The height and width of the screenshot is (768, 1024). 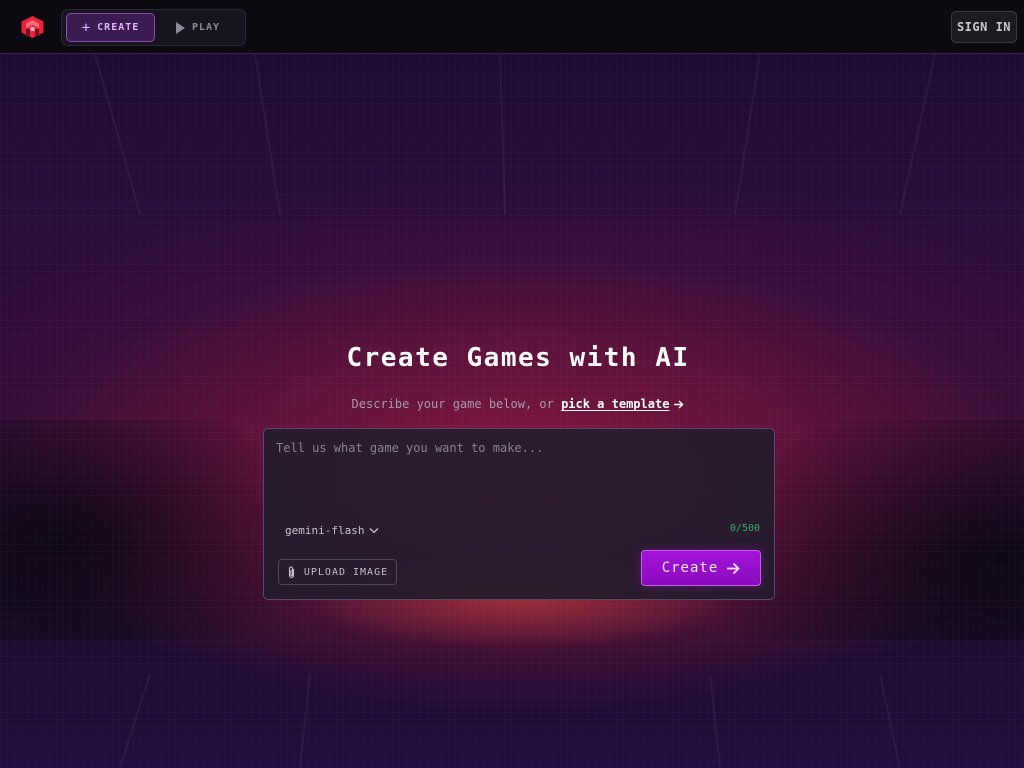 What do you see at coordinates (32, 27) in the screenshot?
I see `red-hexagon-logo-icon` at bounding box center [32, 27].